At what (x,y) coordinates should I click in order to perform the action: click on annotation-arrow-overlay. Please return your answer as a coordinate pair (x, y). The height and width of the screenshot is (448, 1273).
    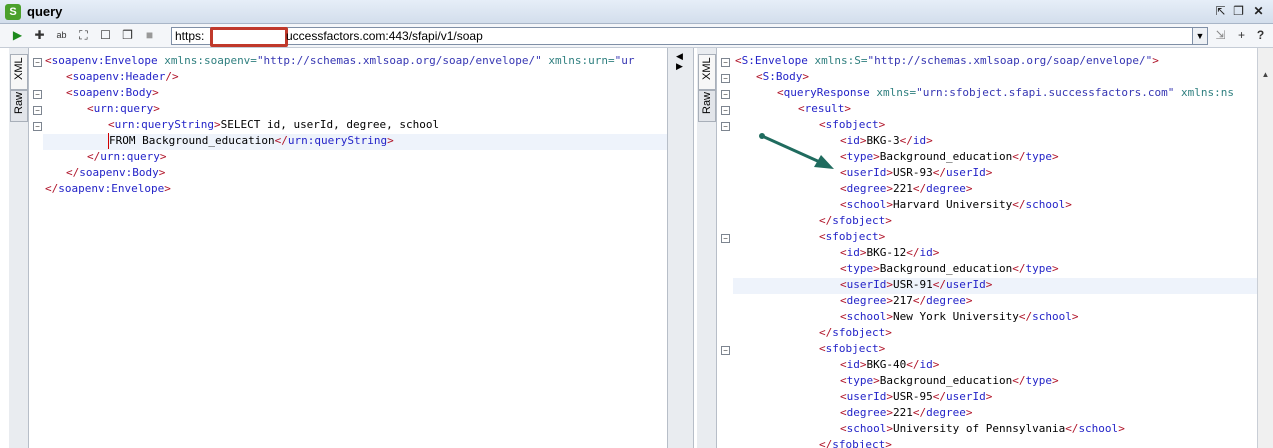
    Looking at the image, I should click on (796, 151).